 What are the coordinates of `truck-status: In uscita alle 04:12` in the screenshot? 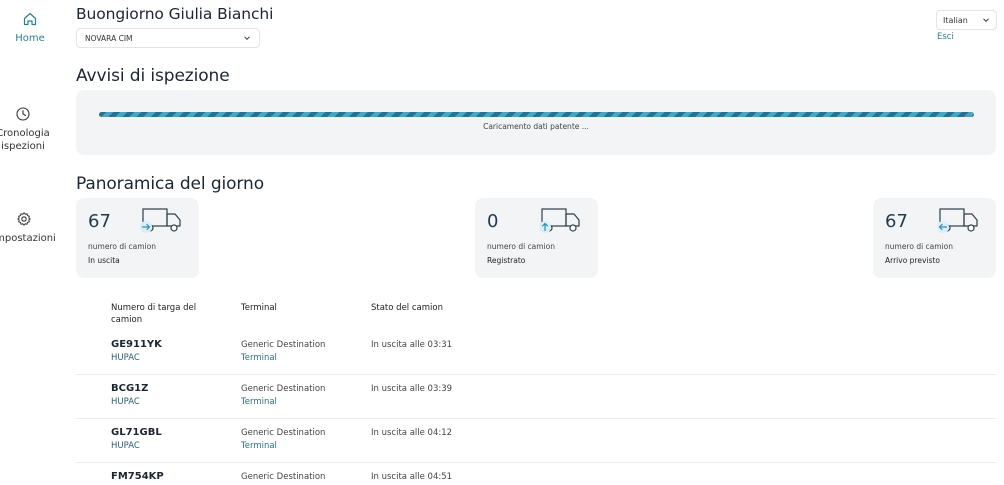 It's located at (412, 433).